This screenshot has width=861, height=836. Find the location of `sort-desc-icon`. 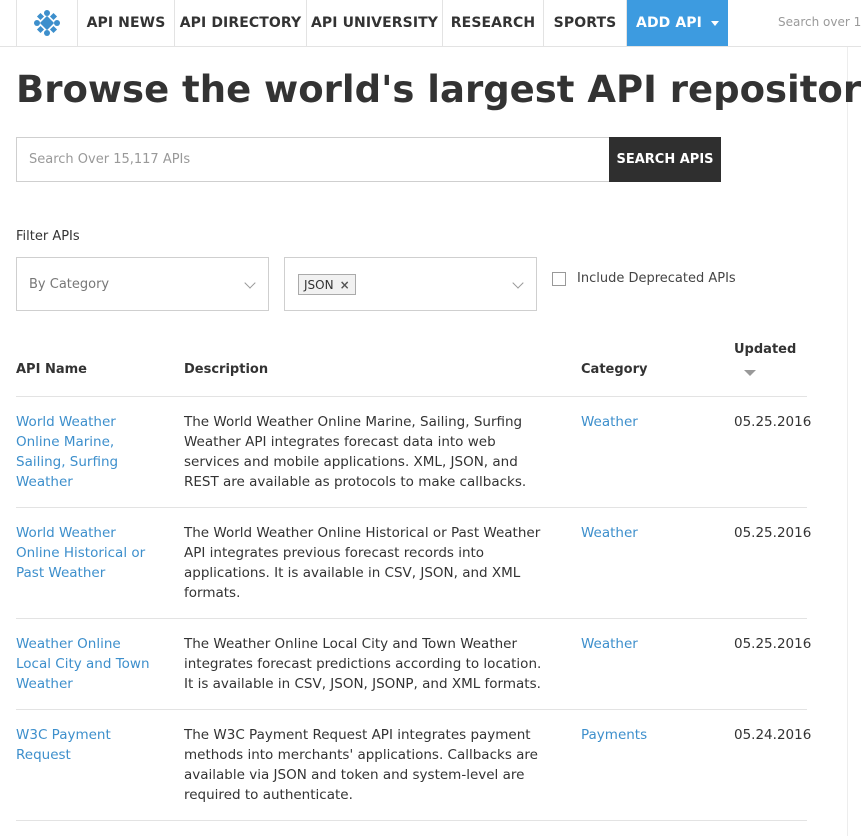

sort-desc-icon is located at coordinates (750, 373).